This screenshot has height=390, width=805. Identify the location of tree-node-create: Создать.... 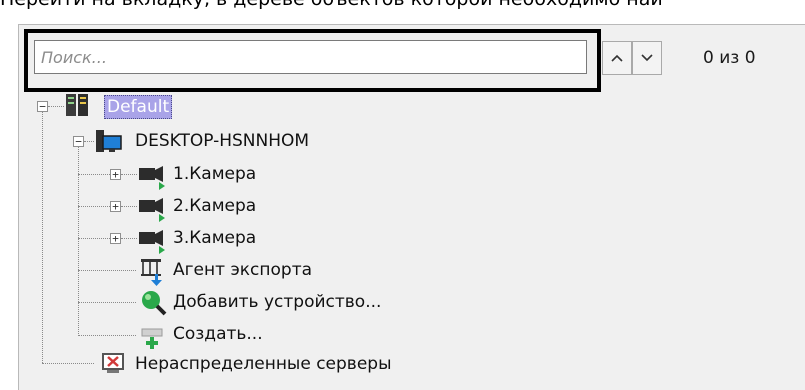
(218, 334).